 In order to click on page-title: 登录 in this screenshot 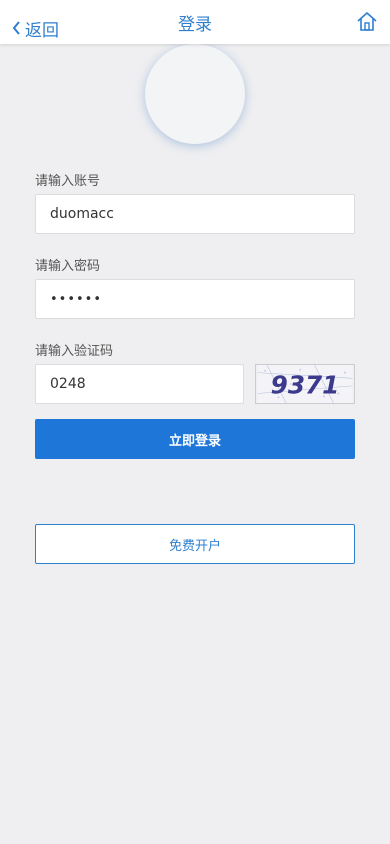, I will do `click(195, 25)`.